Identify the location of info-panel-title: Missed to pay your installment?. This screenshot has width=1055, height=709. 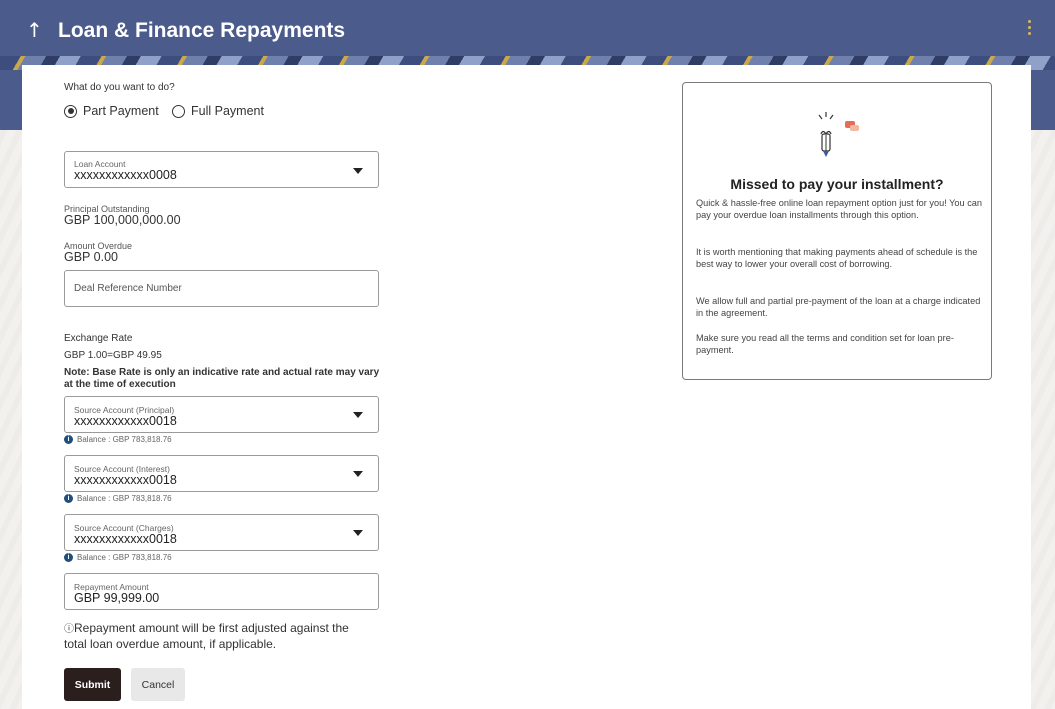
(837, 184).